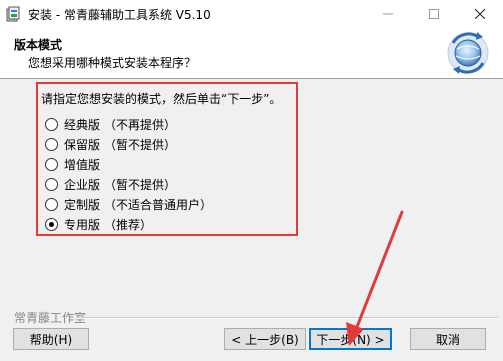 The width and height of the screenshot is (503, 361). What do you see at coordinates (82, 144) in the screenshot?
I see `option-reserved-label: 保留版` at bounding box center [82, 144].